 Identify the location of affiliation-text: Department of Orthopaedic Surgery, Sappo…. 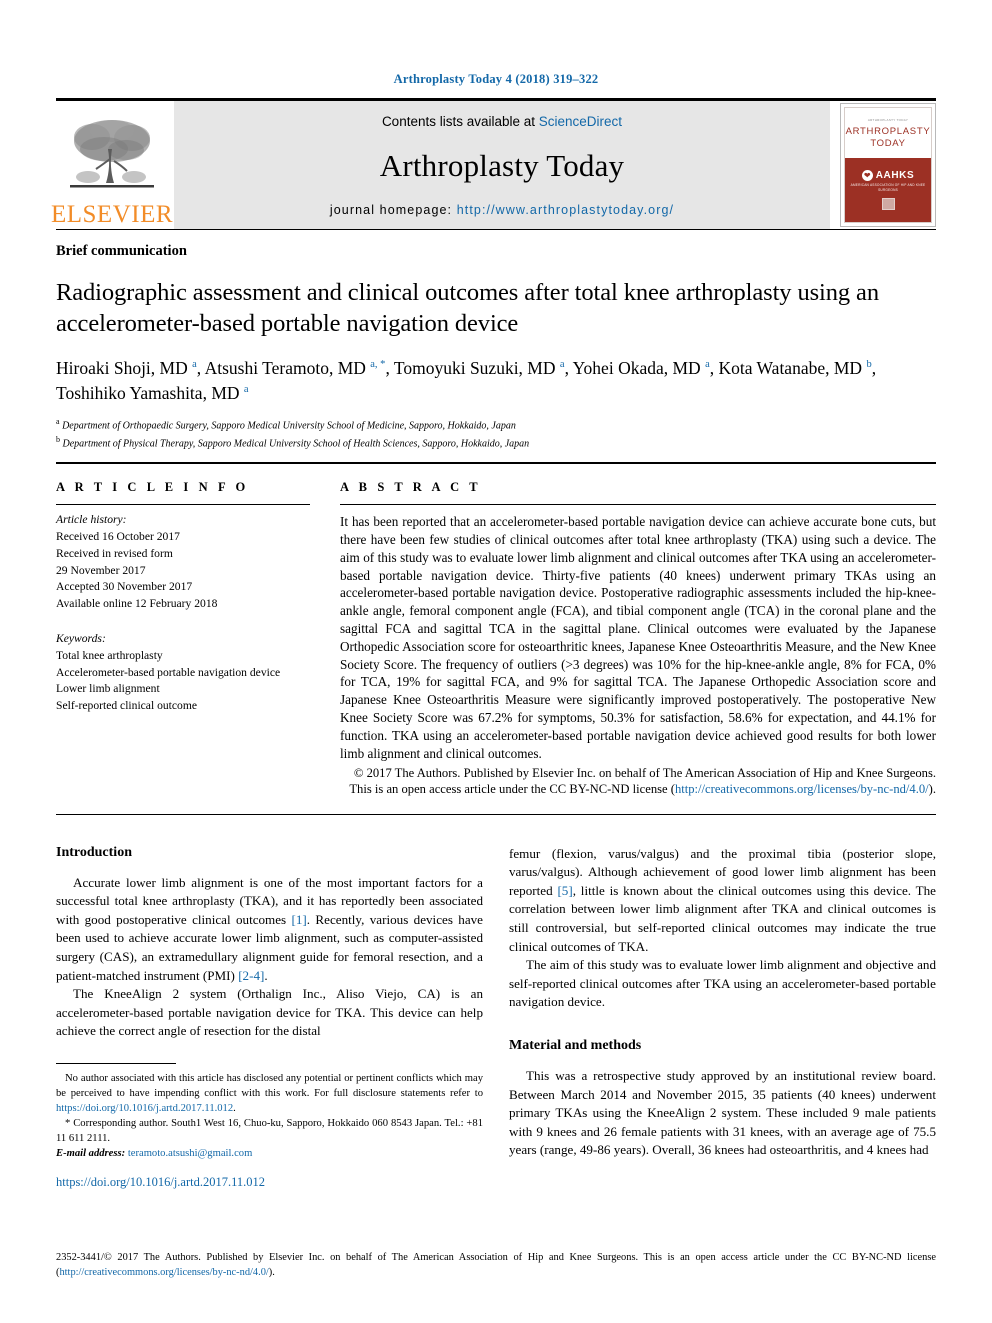
(289, 426).